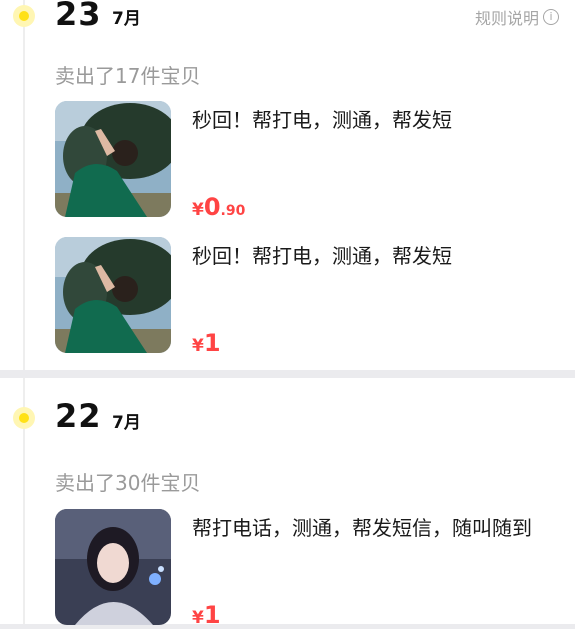 The width and height of the screenshot is (575, 629). I want to click on product-price: ¥0.90, so click(219, 207).